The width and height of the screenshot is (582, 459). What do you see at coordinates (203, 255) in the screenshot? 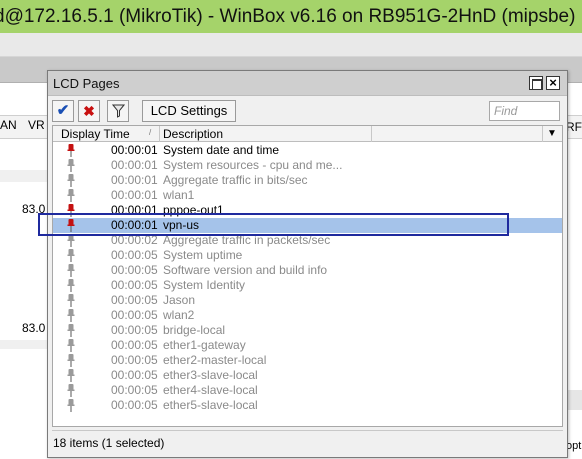
I see `description-cell: System uptime` at bounding box center [203, 255].